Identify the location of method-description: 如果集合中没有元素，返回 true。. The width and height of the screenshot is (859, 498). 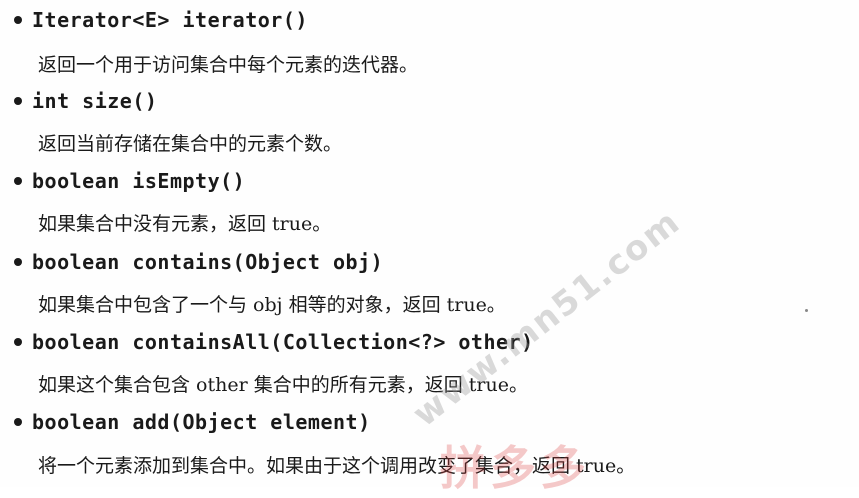
(185, 224).